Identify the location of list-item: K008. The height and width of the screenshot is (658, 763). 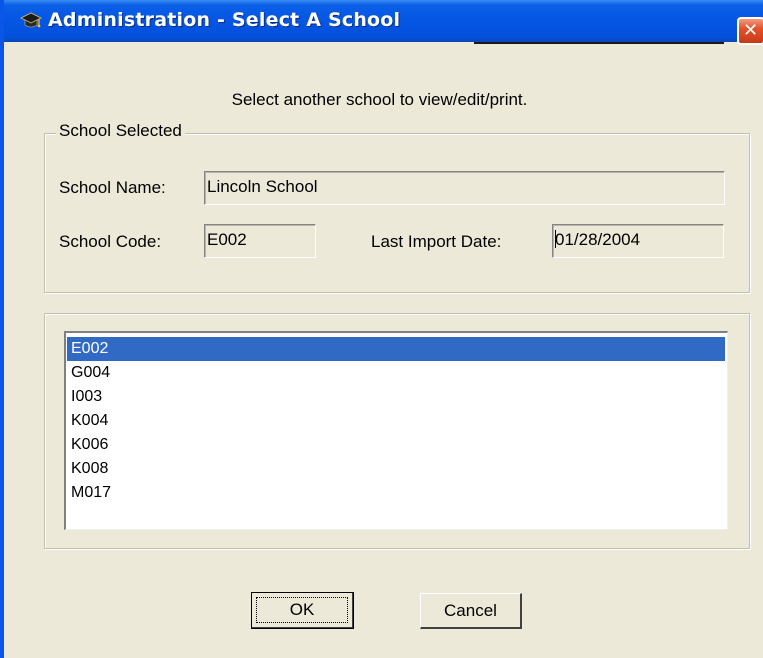
(396, 469).